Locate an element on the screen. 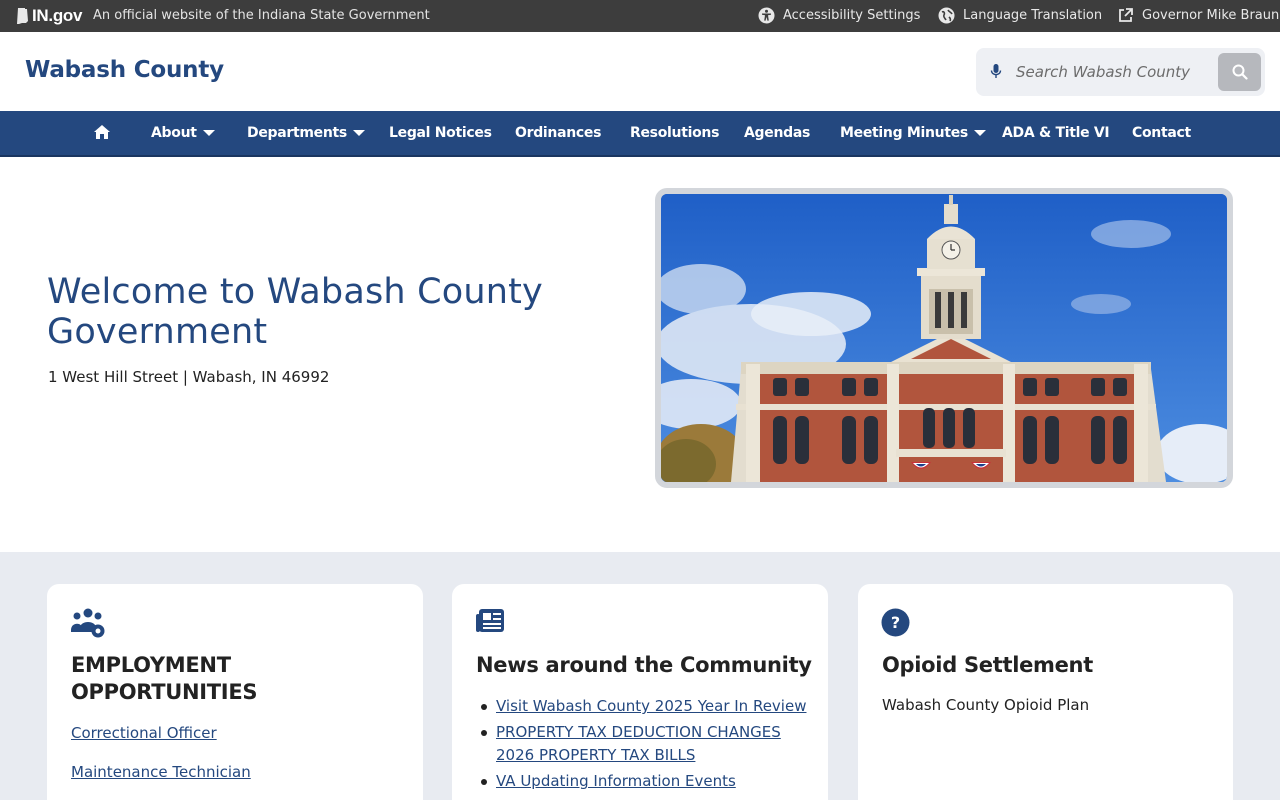 The image size is (1280, 800). news-link-year-in-review: Visit Wabash County 2025 Year In Review is located at coordinates (651, 706).